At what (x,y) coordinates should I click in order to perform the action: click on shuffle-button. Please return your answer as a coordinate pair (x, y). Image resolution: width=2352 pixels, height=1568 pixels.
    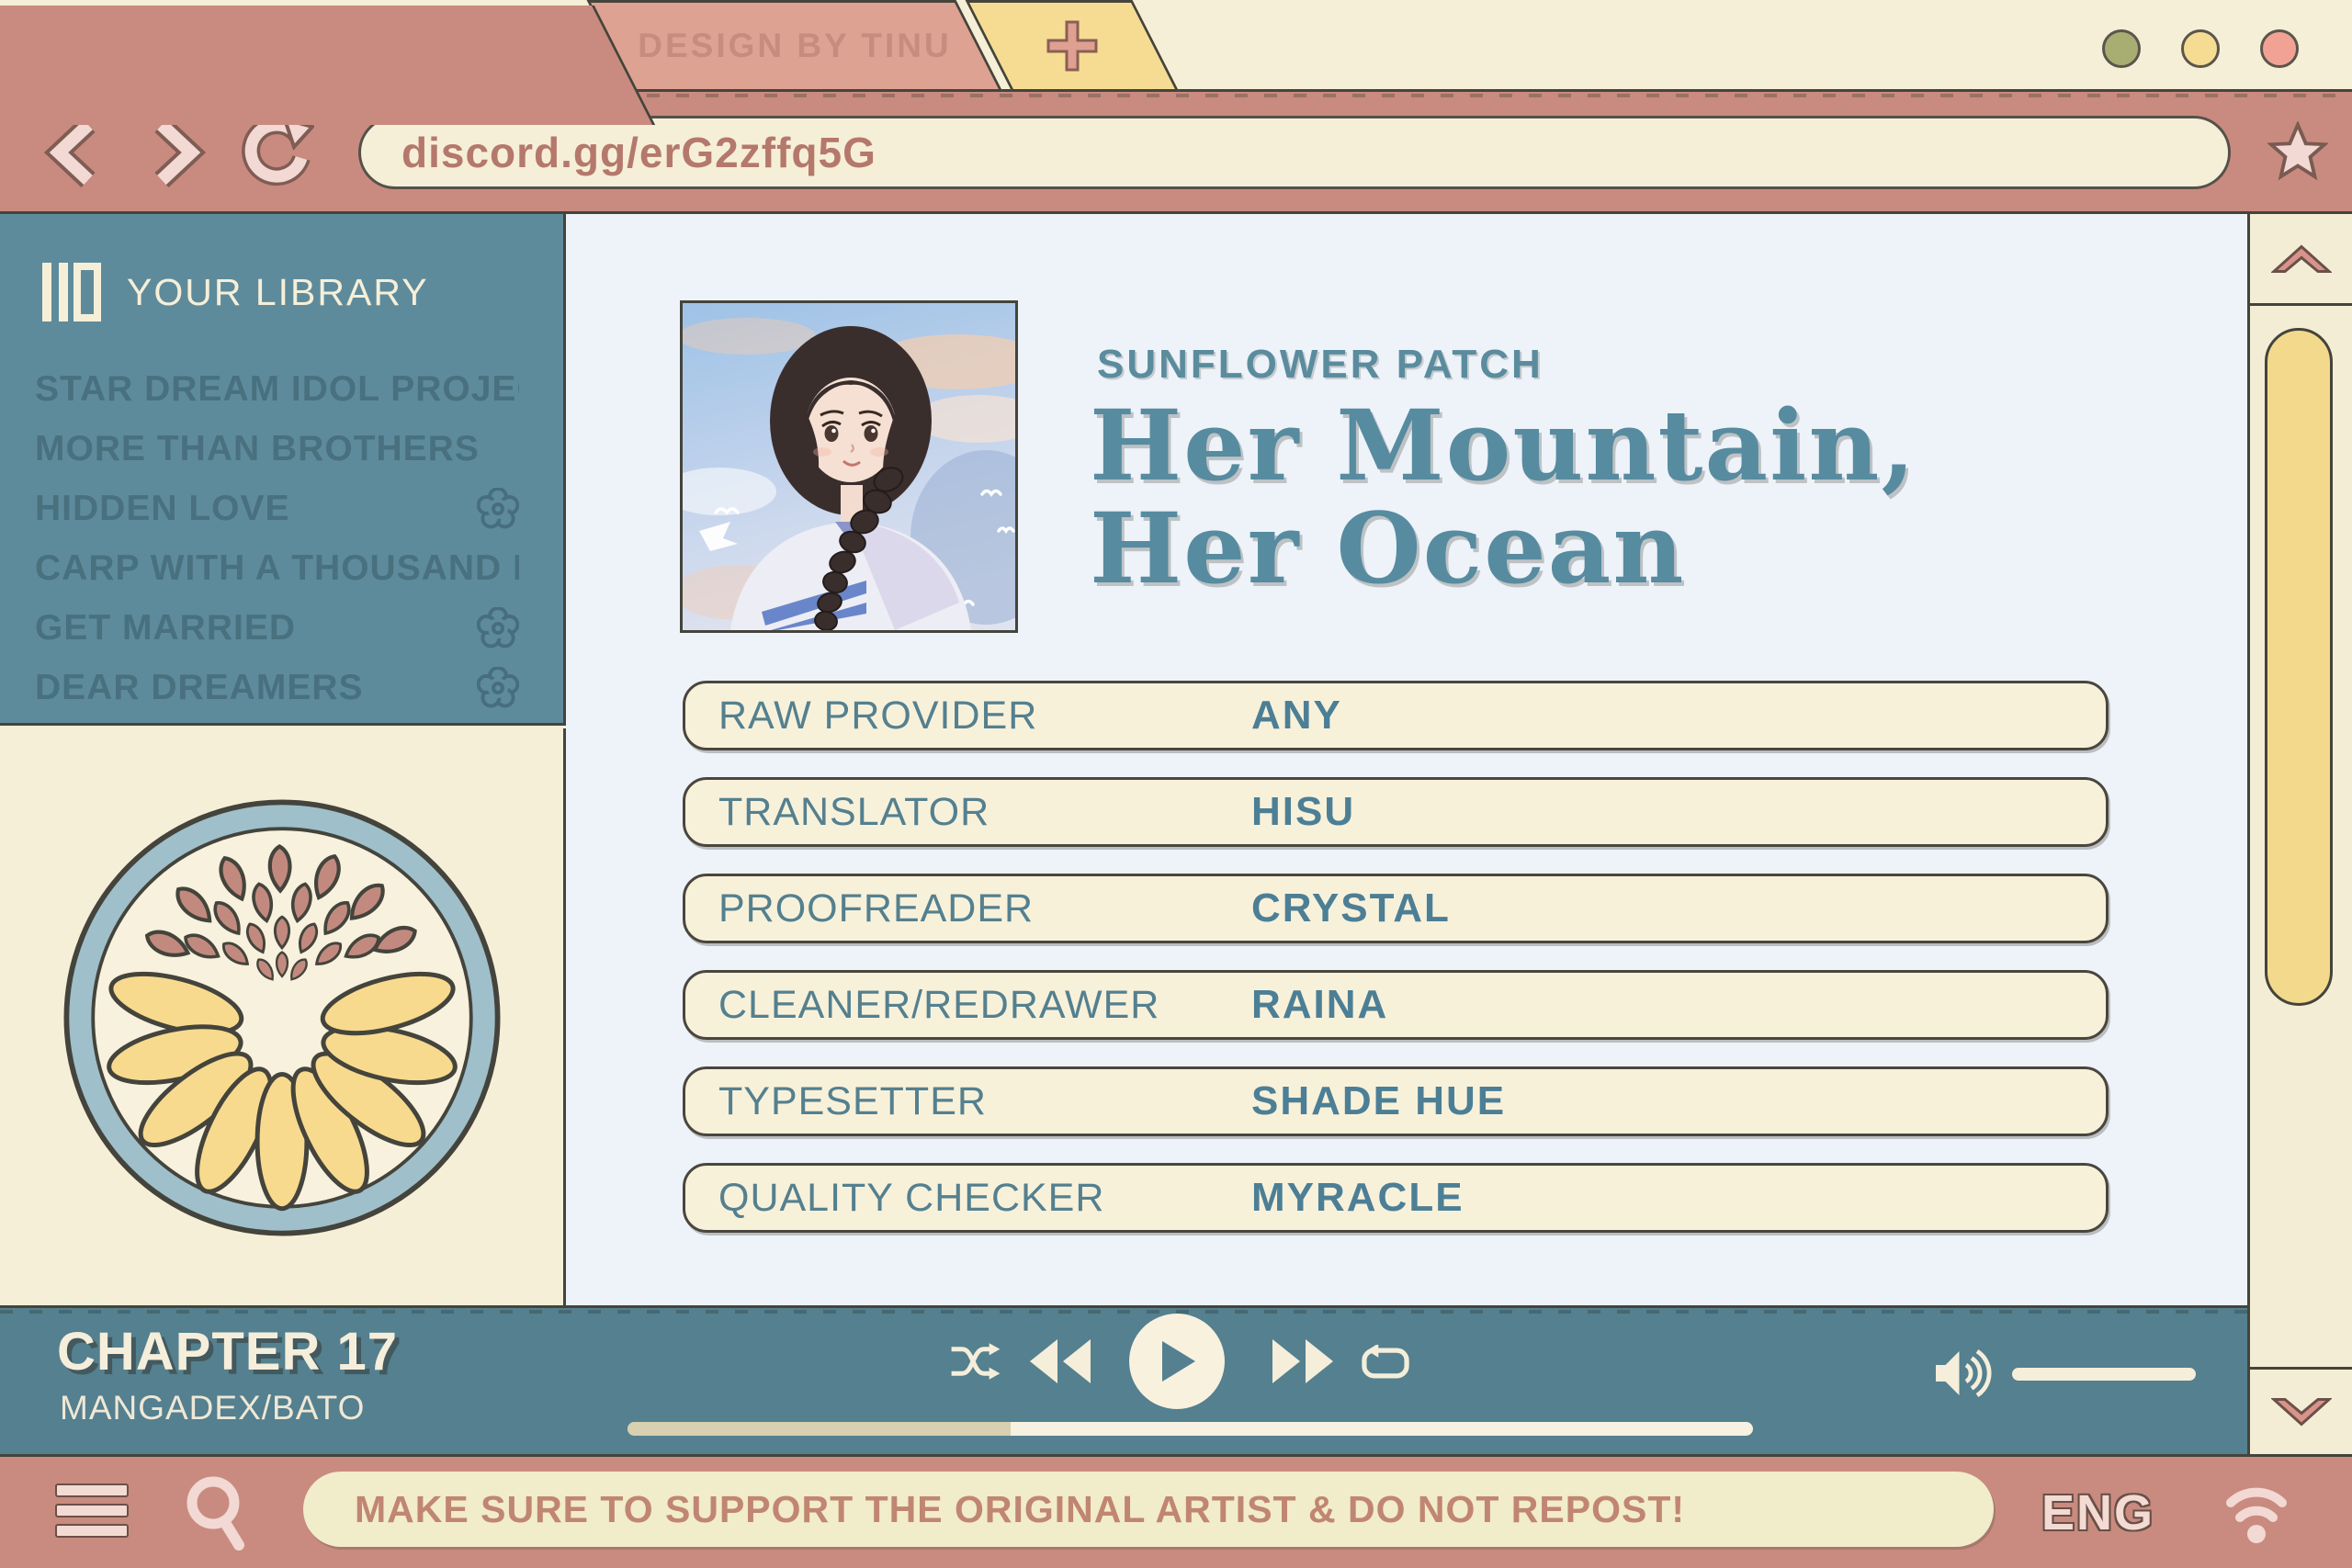
    Looking at the image, I should click on (975, 1362).